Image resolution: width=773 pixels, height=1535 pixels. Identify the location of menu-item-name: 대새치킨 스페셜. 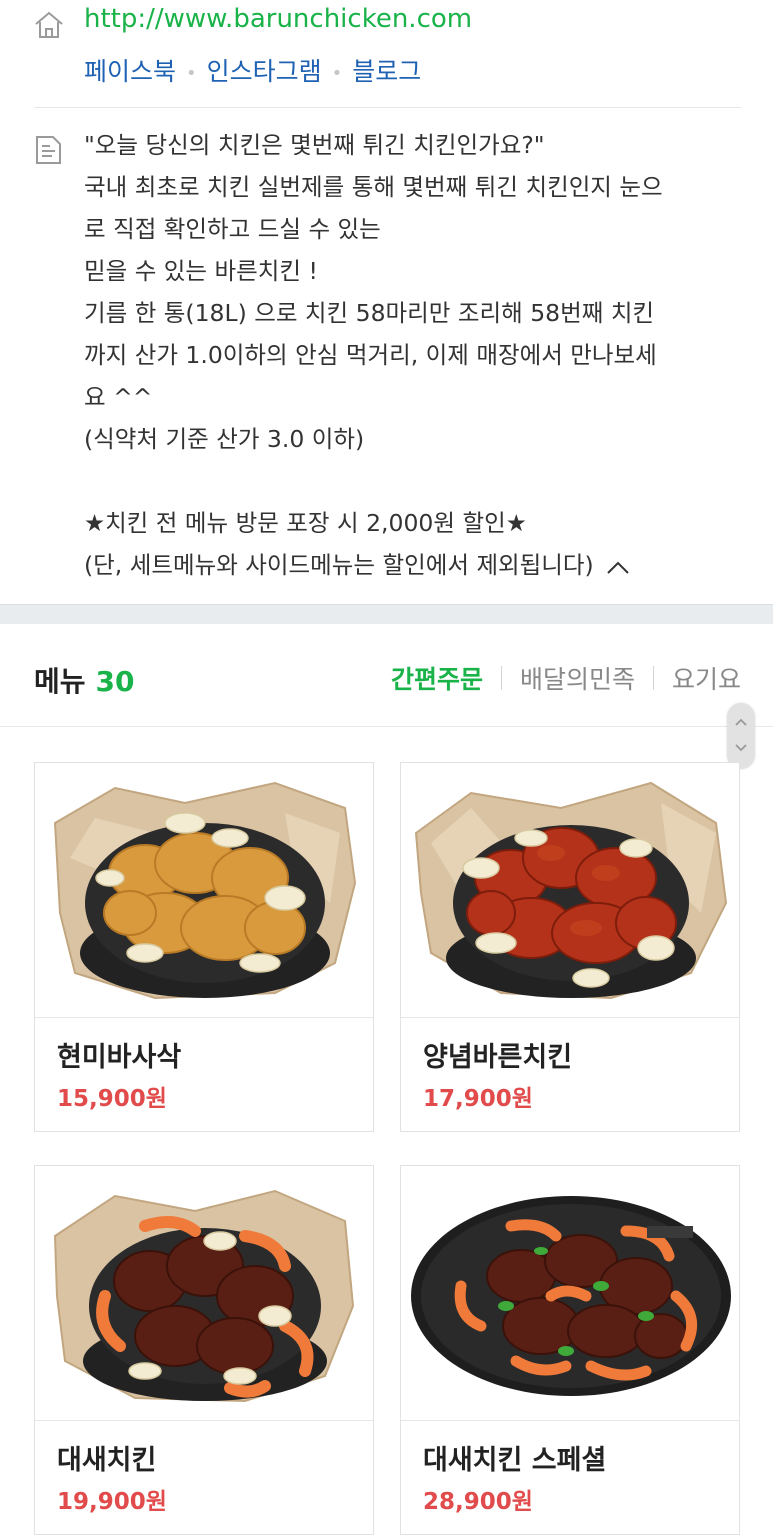
(515, 1460).